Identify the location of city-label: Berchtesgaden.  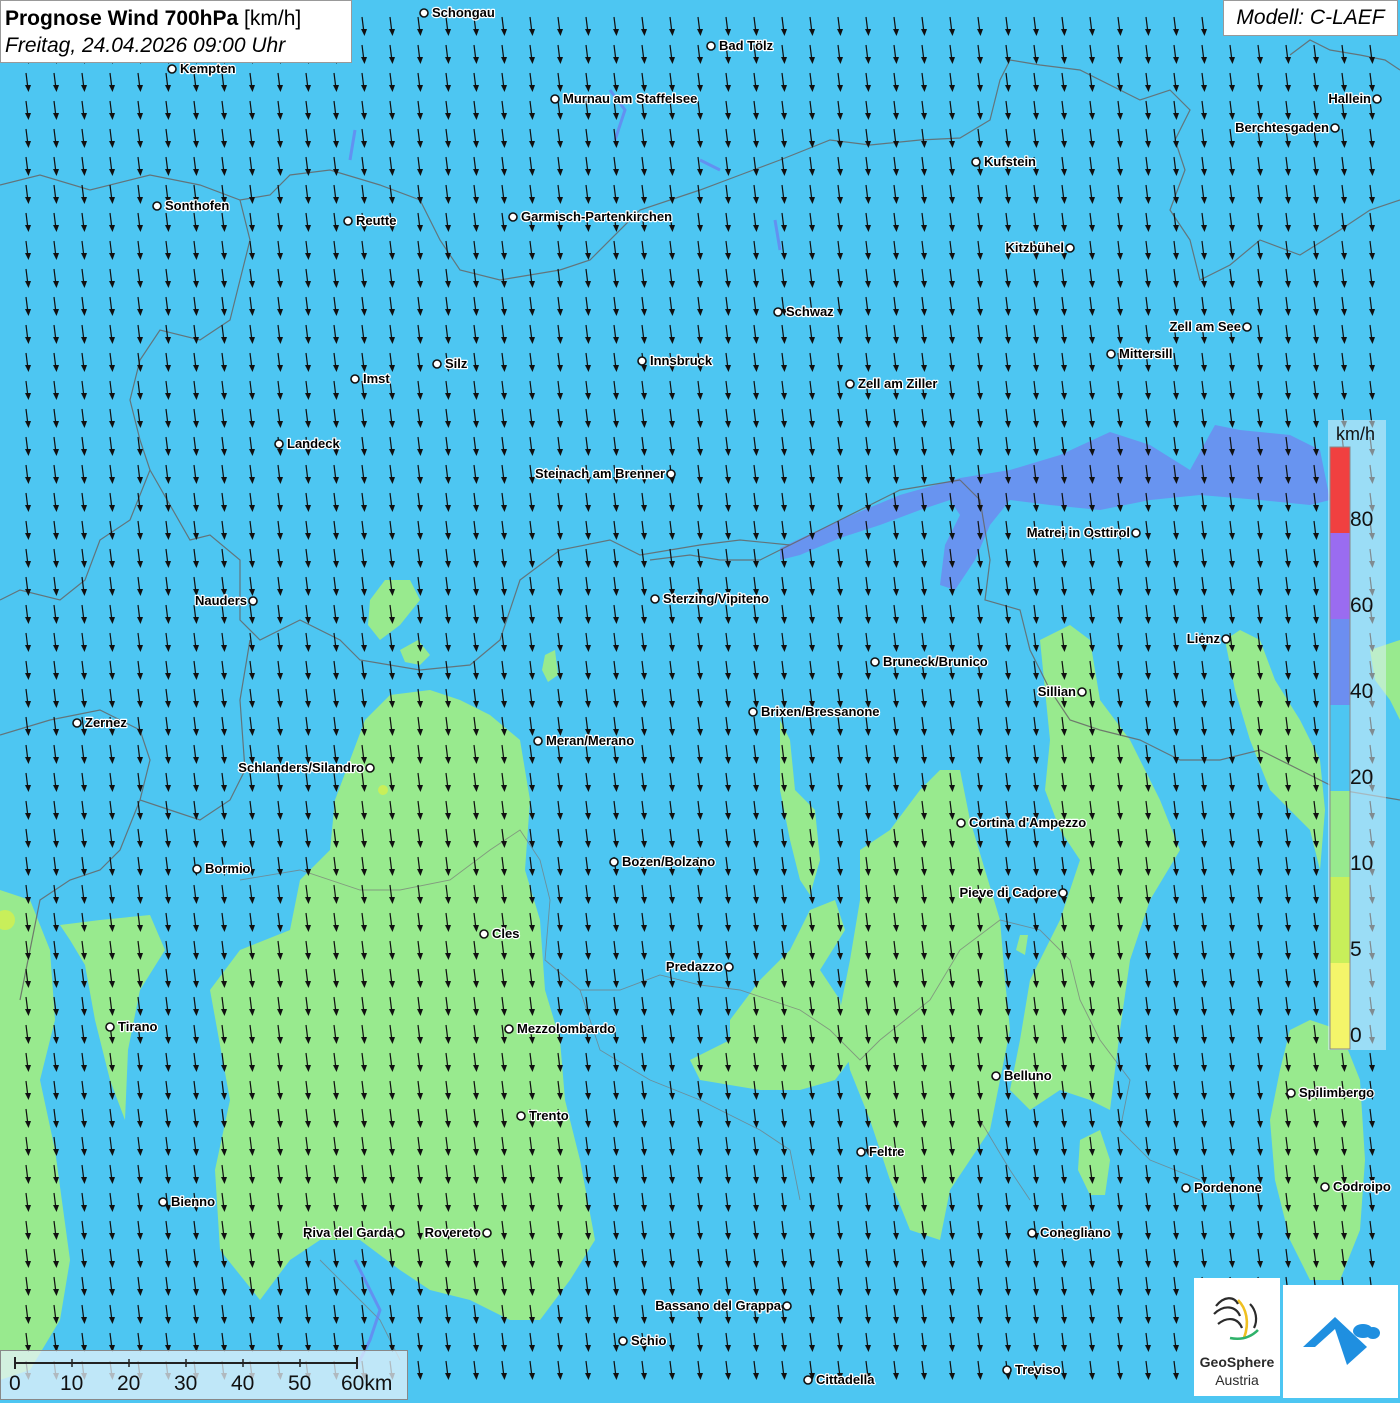
(1282, 127).